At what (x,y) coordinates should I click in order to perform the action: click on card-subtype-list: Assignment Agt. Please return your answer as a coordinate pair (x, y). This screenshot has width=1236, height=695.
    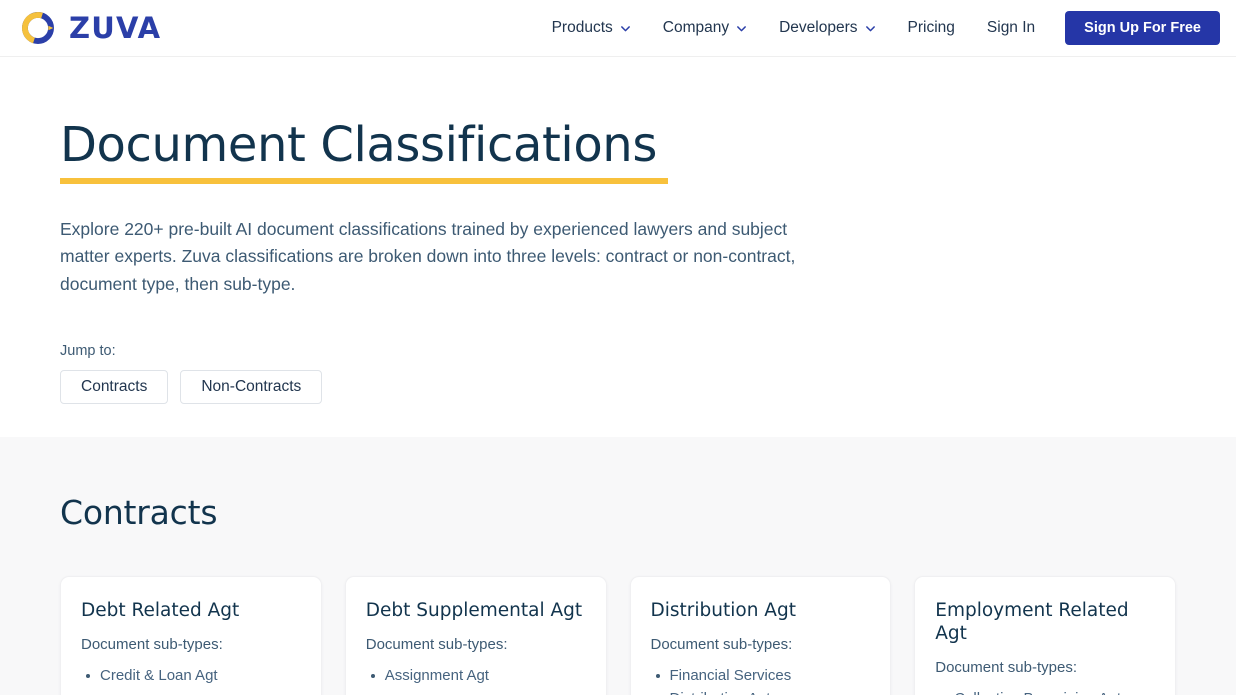
    Looking at the image, I should click on (478, 676).